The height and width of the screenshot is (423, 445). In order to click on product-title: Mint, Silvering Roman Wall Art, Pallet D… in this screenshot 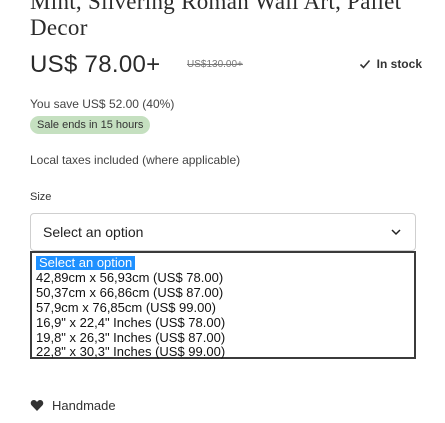, I will do `click(216, 20)`.